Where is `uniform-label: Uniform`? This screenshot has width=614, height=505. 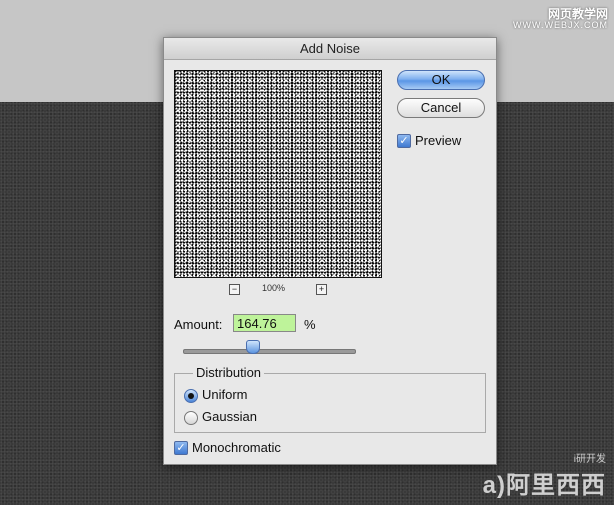 uniform-label: Uniform is located at coordinates (225, 394).